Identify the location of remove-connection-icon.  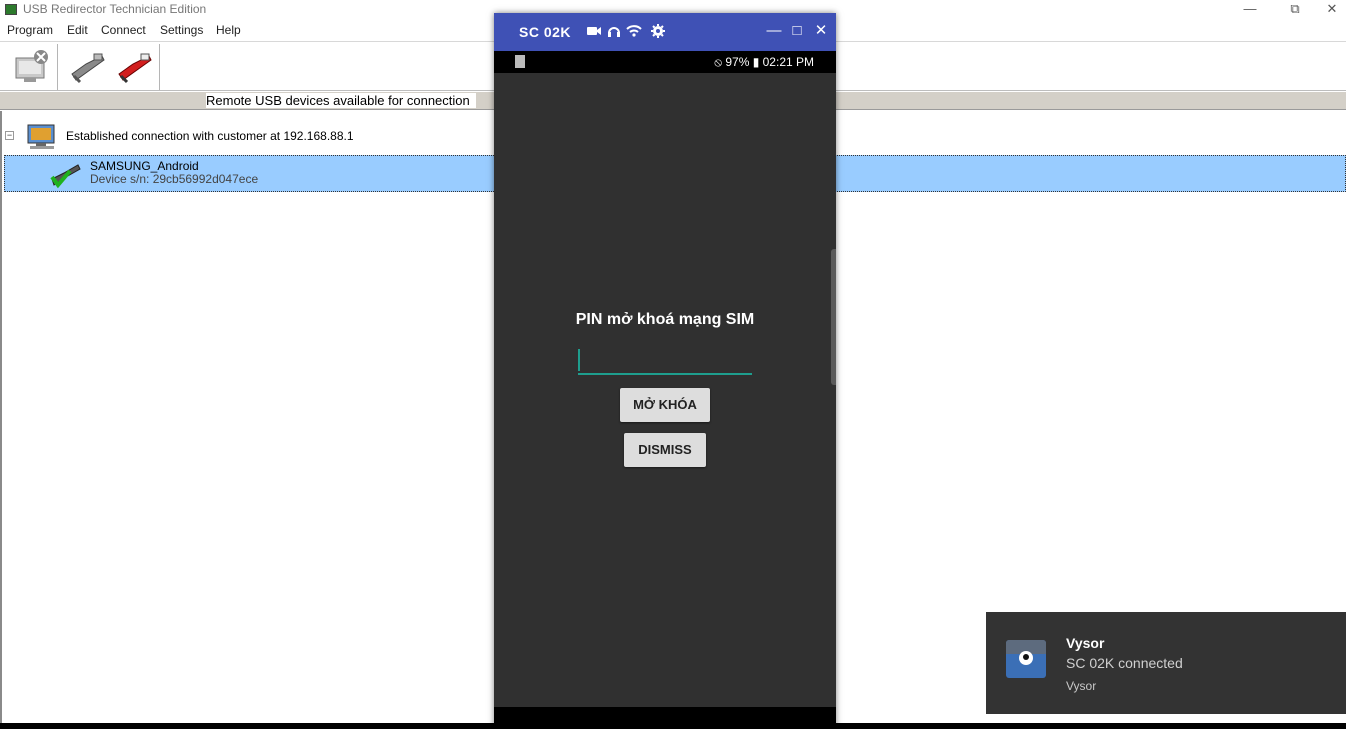
(31, 66).